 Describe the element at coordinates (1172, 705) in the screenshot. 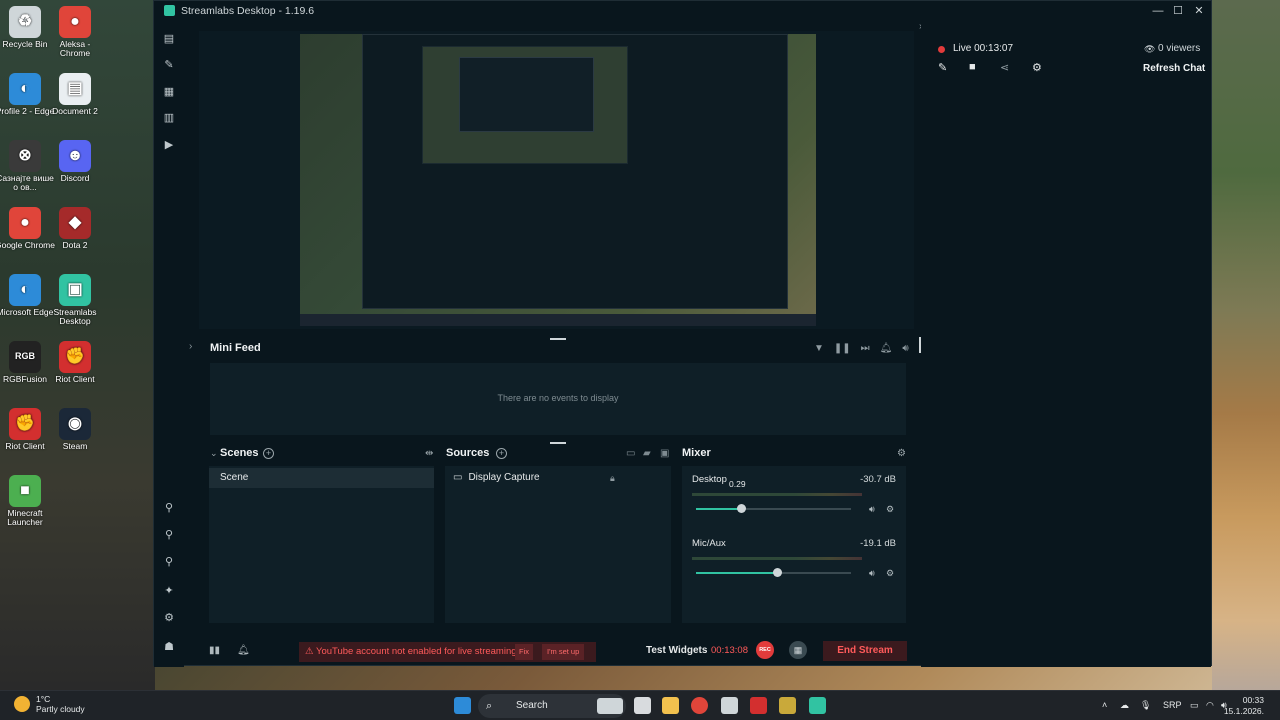

I see `language-indicator: SRP` at that location.